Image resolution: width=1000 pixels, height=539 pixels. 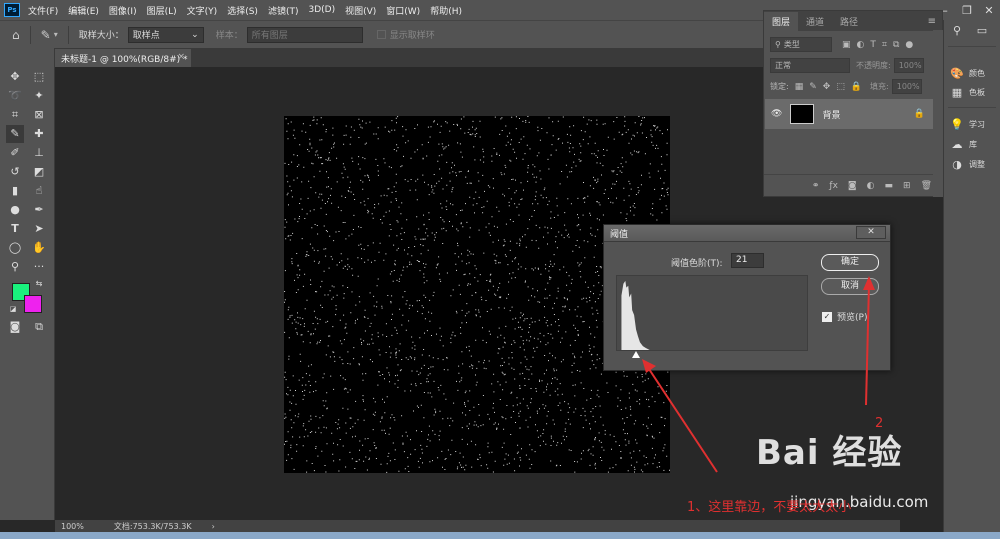 I want to click on lock-transparent-icon: ▦, so click(x=799, y=87).